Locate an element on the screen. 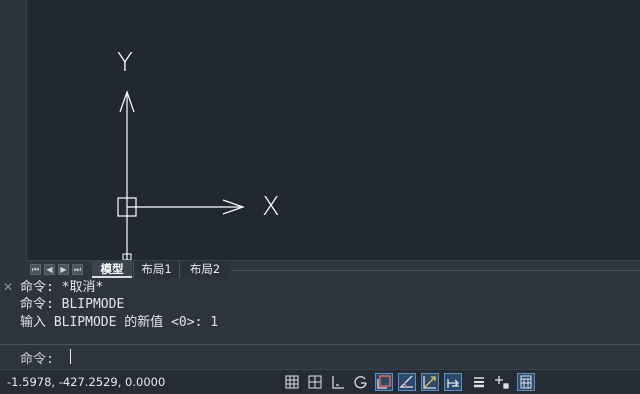 Image resolution: width=640 pixels, height=394 pixels. tab-bar-divider is located at coordinates (435, 270).